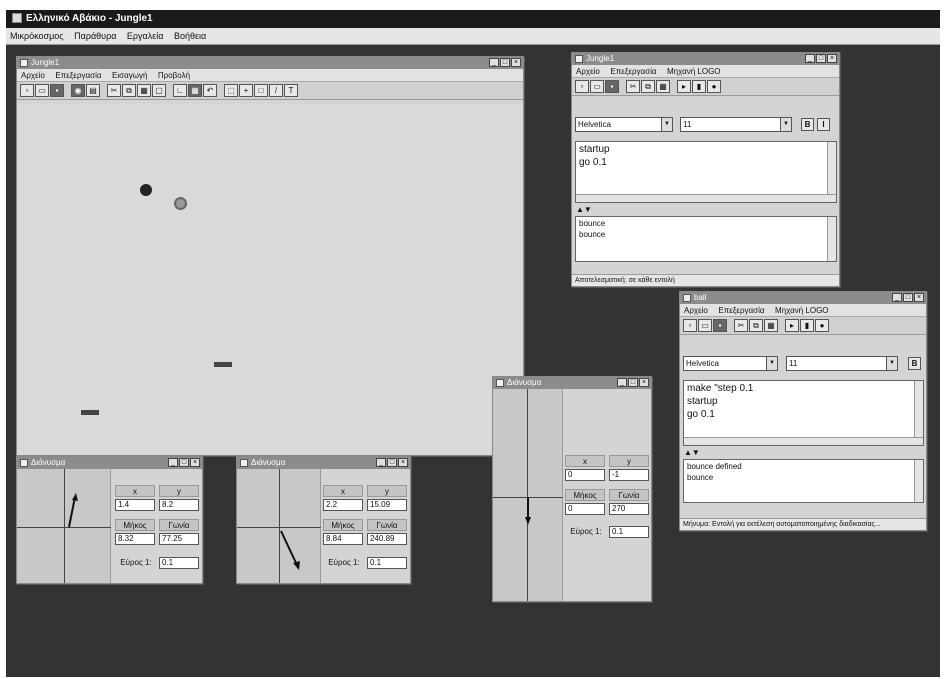 The width and height of the screenshot is (944, 679). I want to click on code-editor: startup go 0.1, so click(706, 172).